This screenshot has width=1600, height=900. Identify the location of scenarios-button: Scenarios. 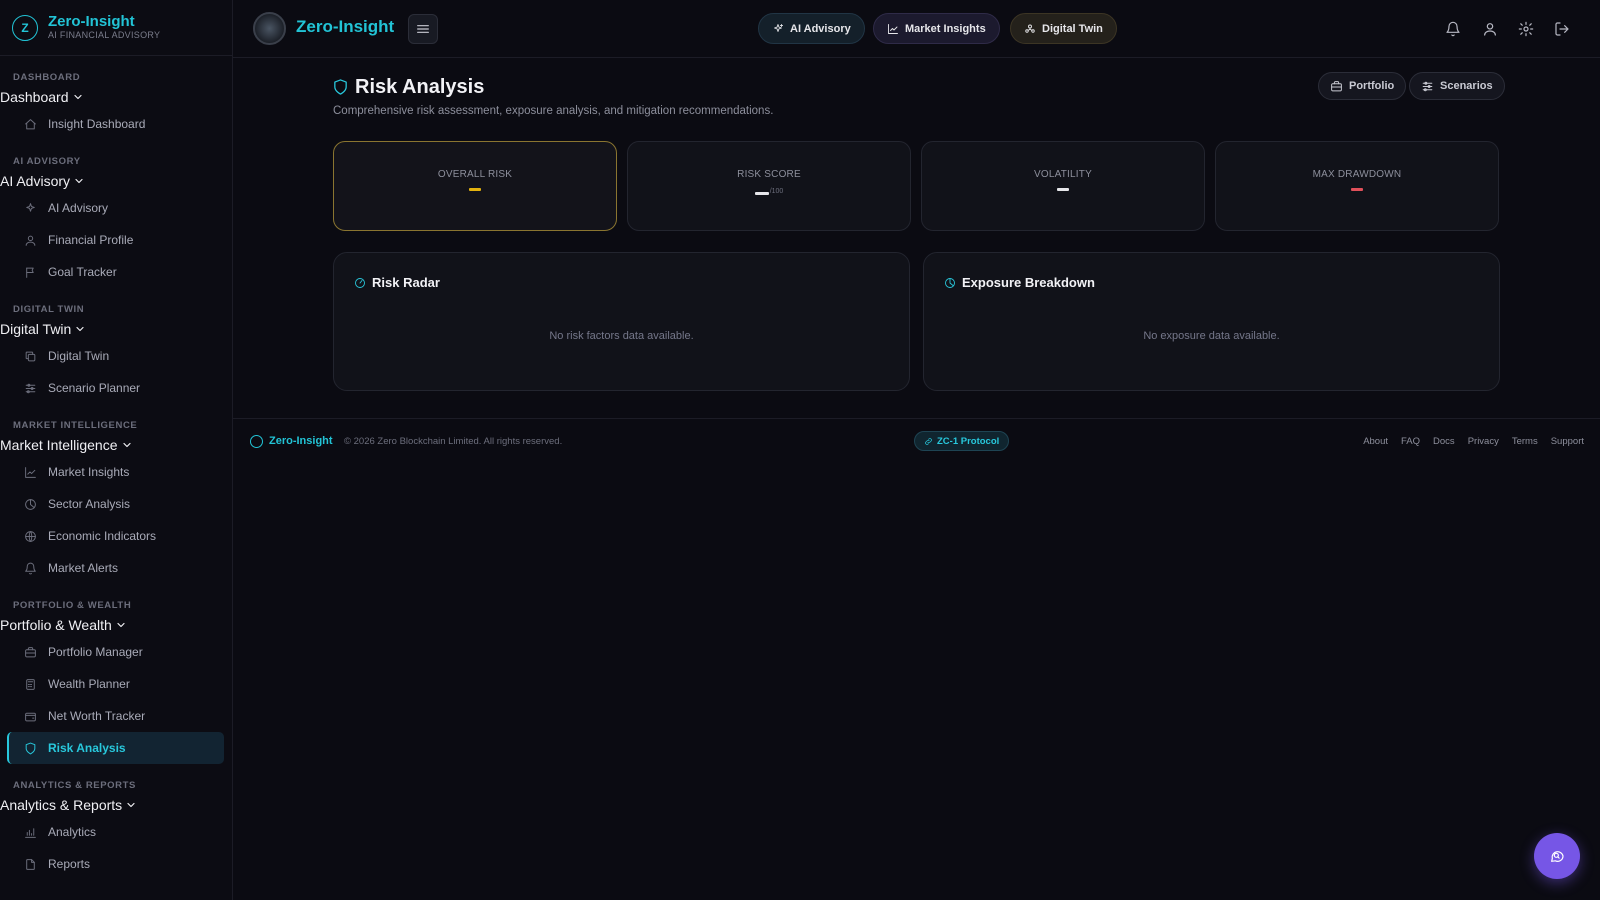
(1457, 86).